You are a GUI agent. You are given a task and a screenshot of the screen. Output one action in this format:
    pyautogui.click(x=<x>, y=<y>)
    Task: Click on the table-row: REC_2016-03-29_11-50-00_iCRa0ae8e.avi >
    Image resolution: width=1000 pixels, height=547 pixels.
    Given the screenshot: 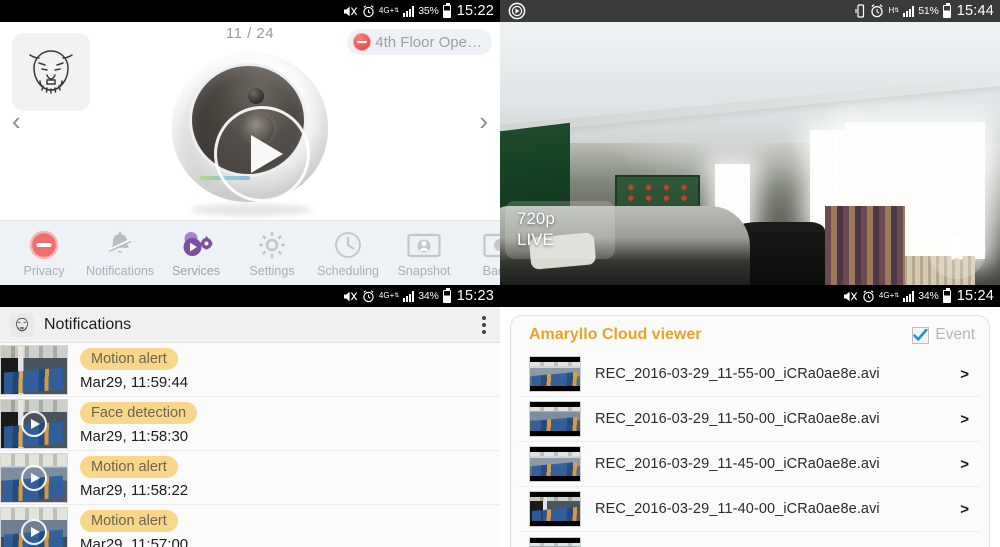 What is the action you would take?
    pyautogui.click(x=750, y=419)
    